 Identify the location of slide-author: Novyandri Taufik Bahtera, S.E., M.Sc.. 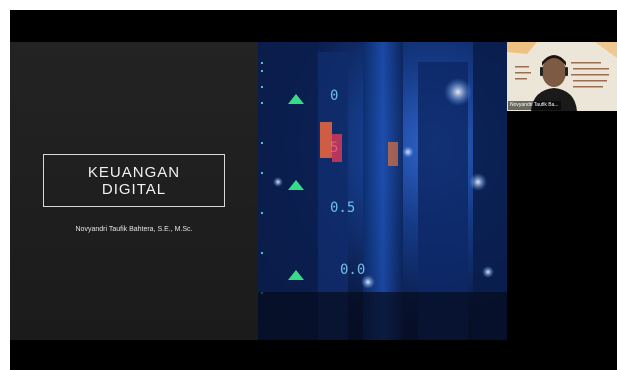
(134, 229).